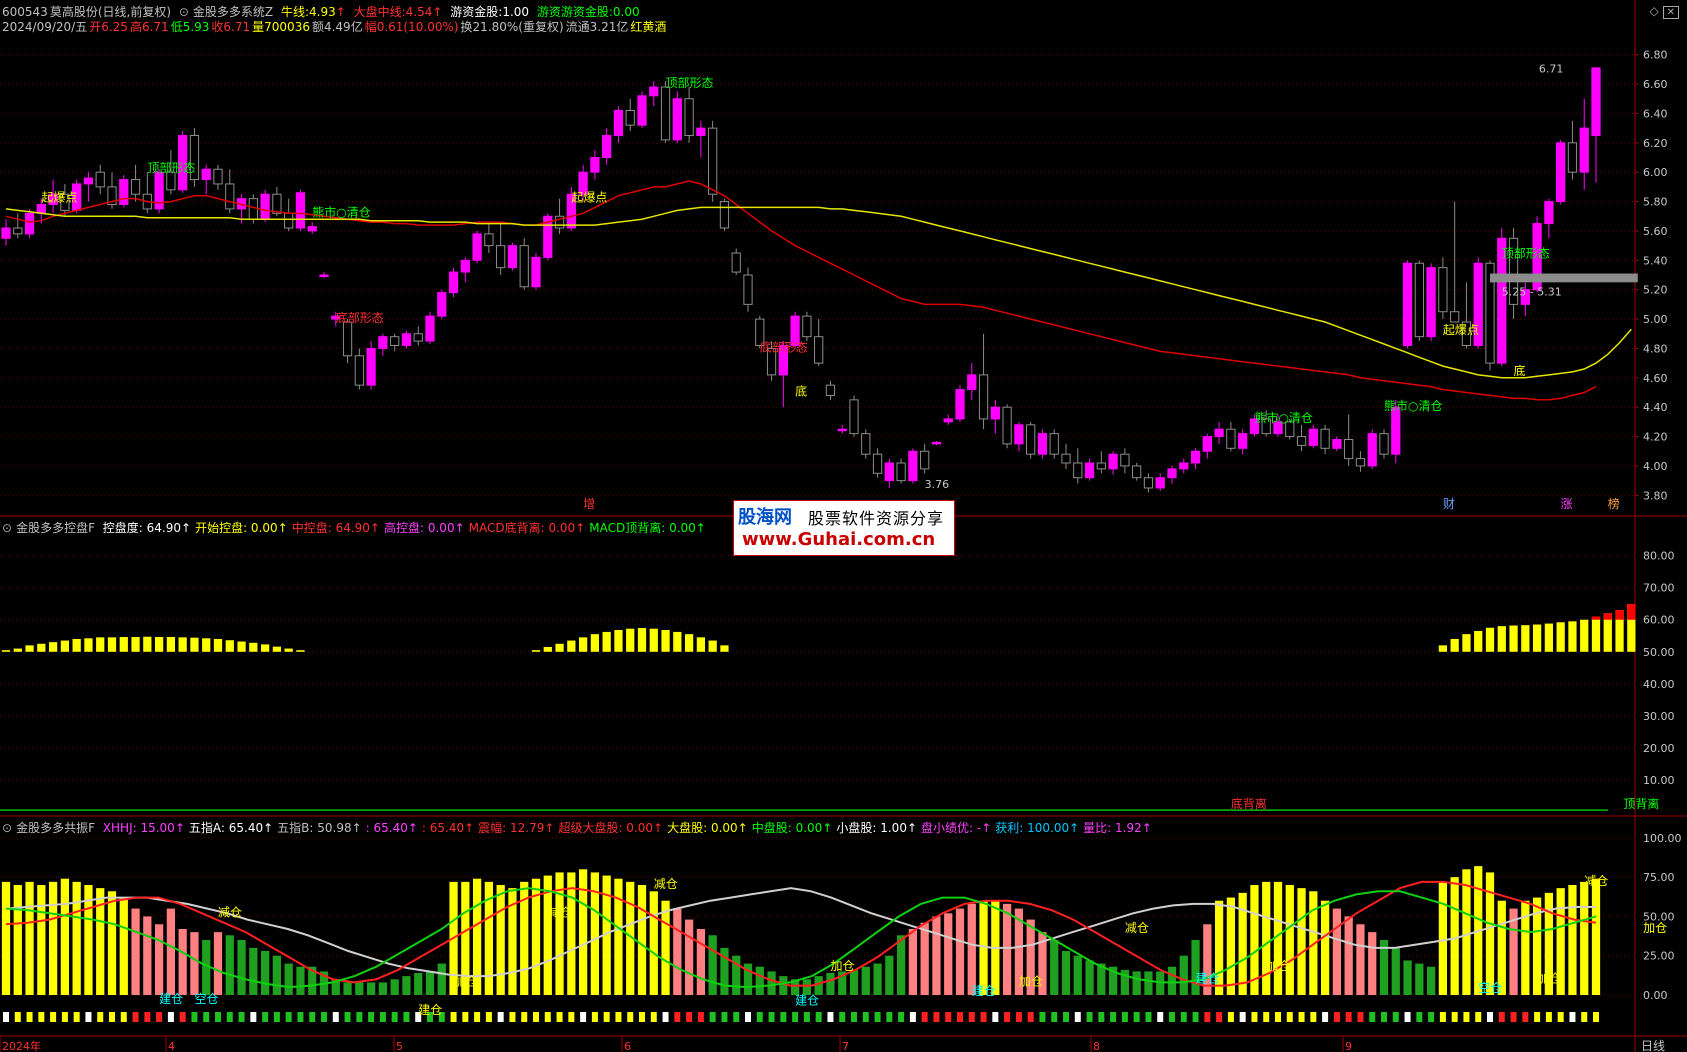 Image resolution: width=1687 pixels, height=1052 pixels. What do you see at coordinates (792, 828) in the screenshot?
I see `panel3-item-8: 中盘股: 0.00↑` at bounding box center [792, 828].